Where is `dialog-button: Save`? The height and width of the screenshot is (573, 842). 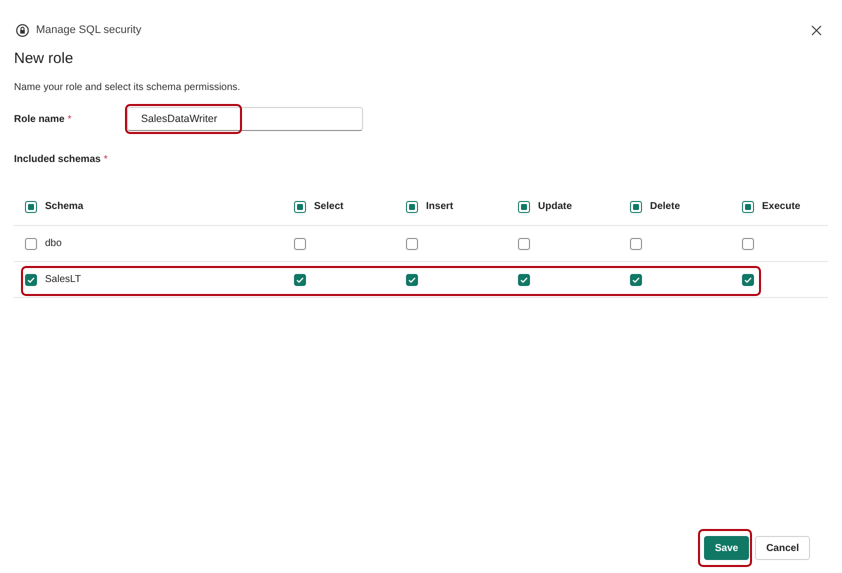
dialog-button: Save is located at coordinates (727, 548).